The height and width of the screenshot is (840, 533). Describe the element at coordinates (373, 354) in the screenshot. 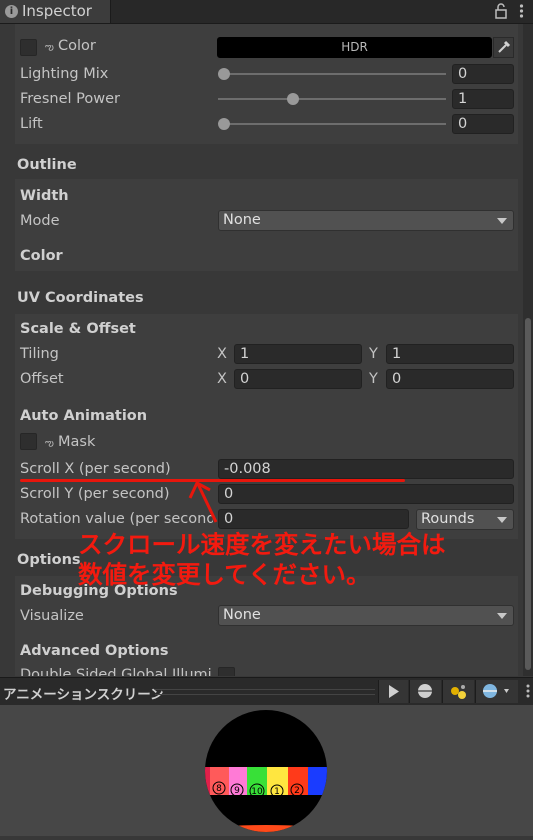

I see `tiling-y-label: Y` at that location.